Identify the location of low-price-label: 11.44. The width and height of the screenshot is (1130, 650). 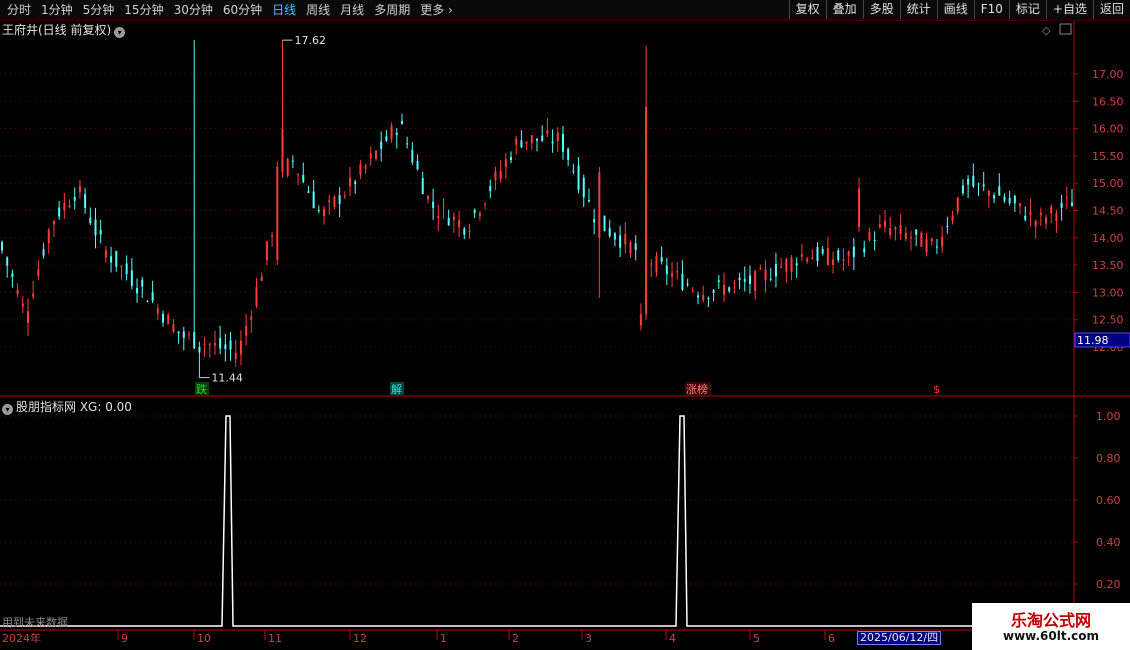
(227, 378).